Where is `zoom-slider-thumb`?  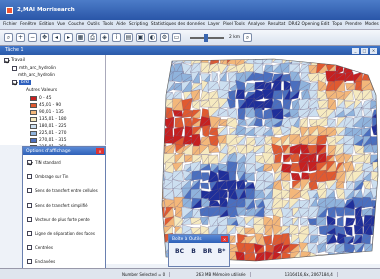 zoom-slider-thumb is located at coordinates (206, 37).